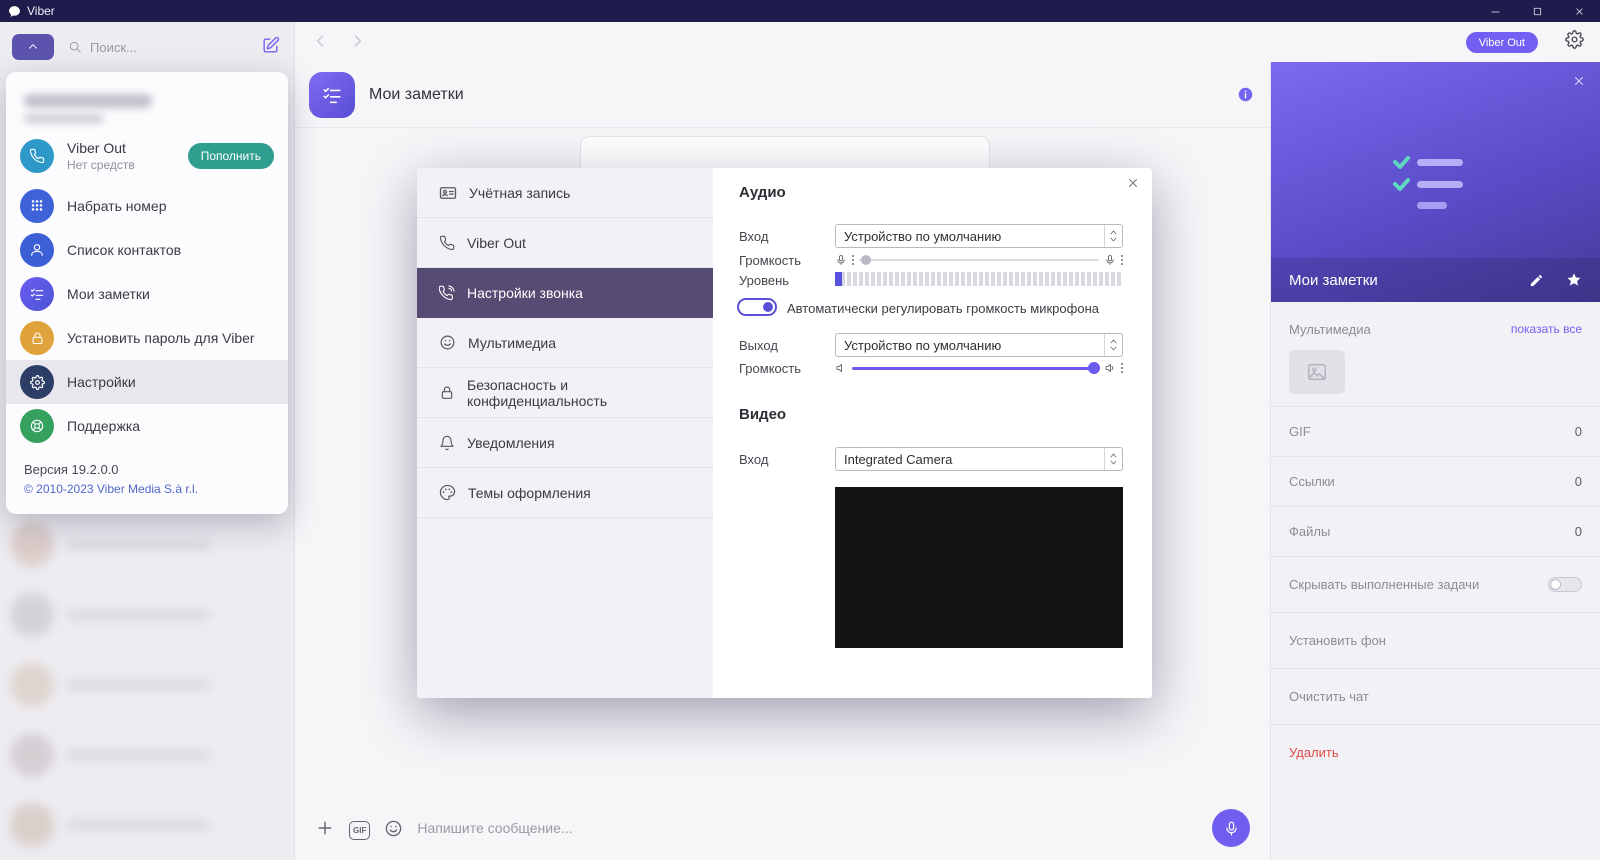 The image size is (1600, 860). Describe the element at coordinates (1435, 752) in the screenshot. I see `delete-chat-row: Удалить` at that location.